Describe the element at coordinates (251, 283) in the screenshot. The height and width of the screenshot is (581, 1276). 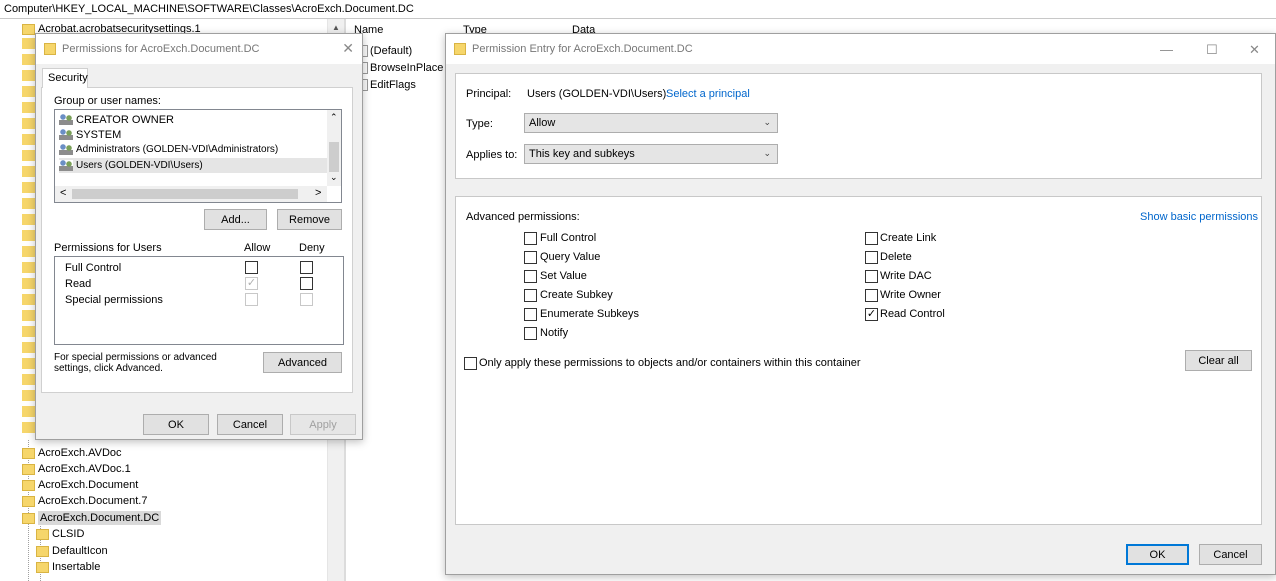
I see `read-allow-checkbox` at that location.